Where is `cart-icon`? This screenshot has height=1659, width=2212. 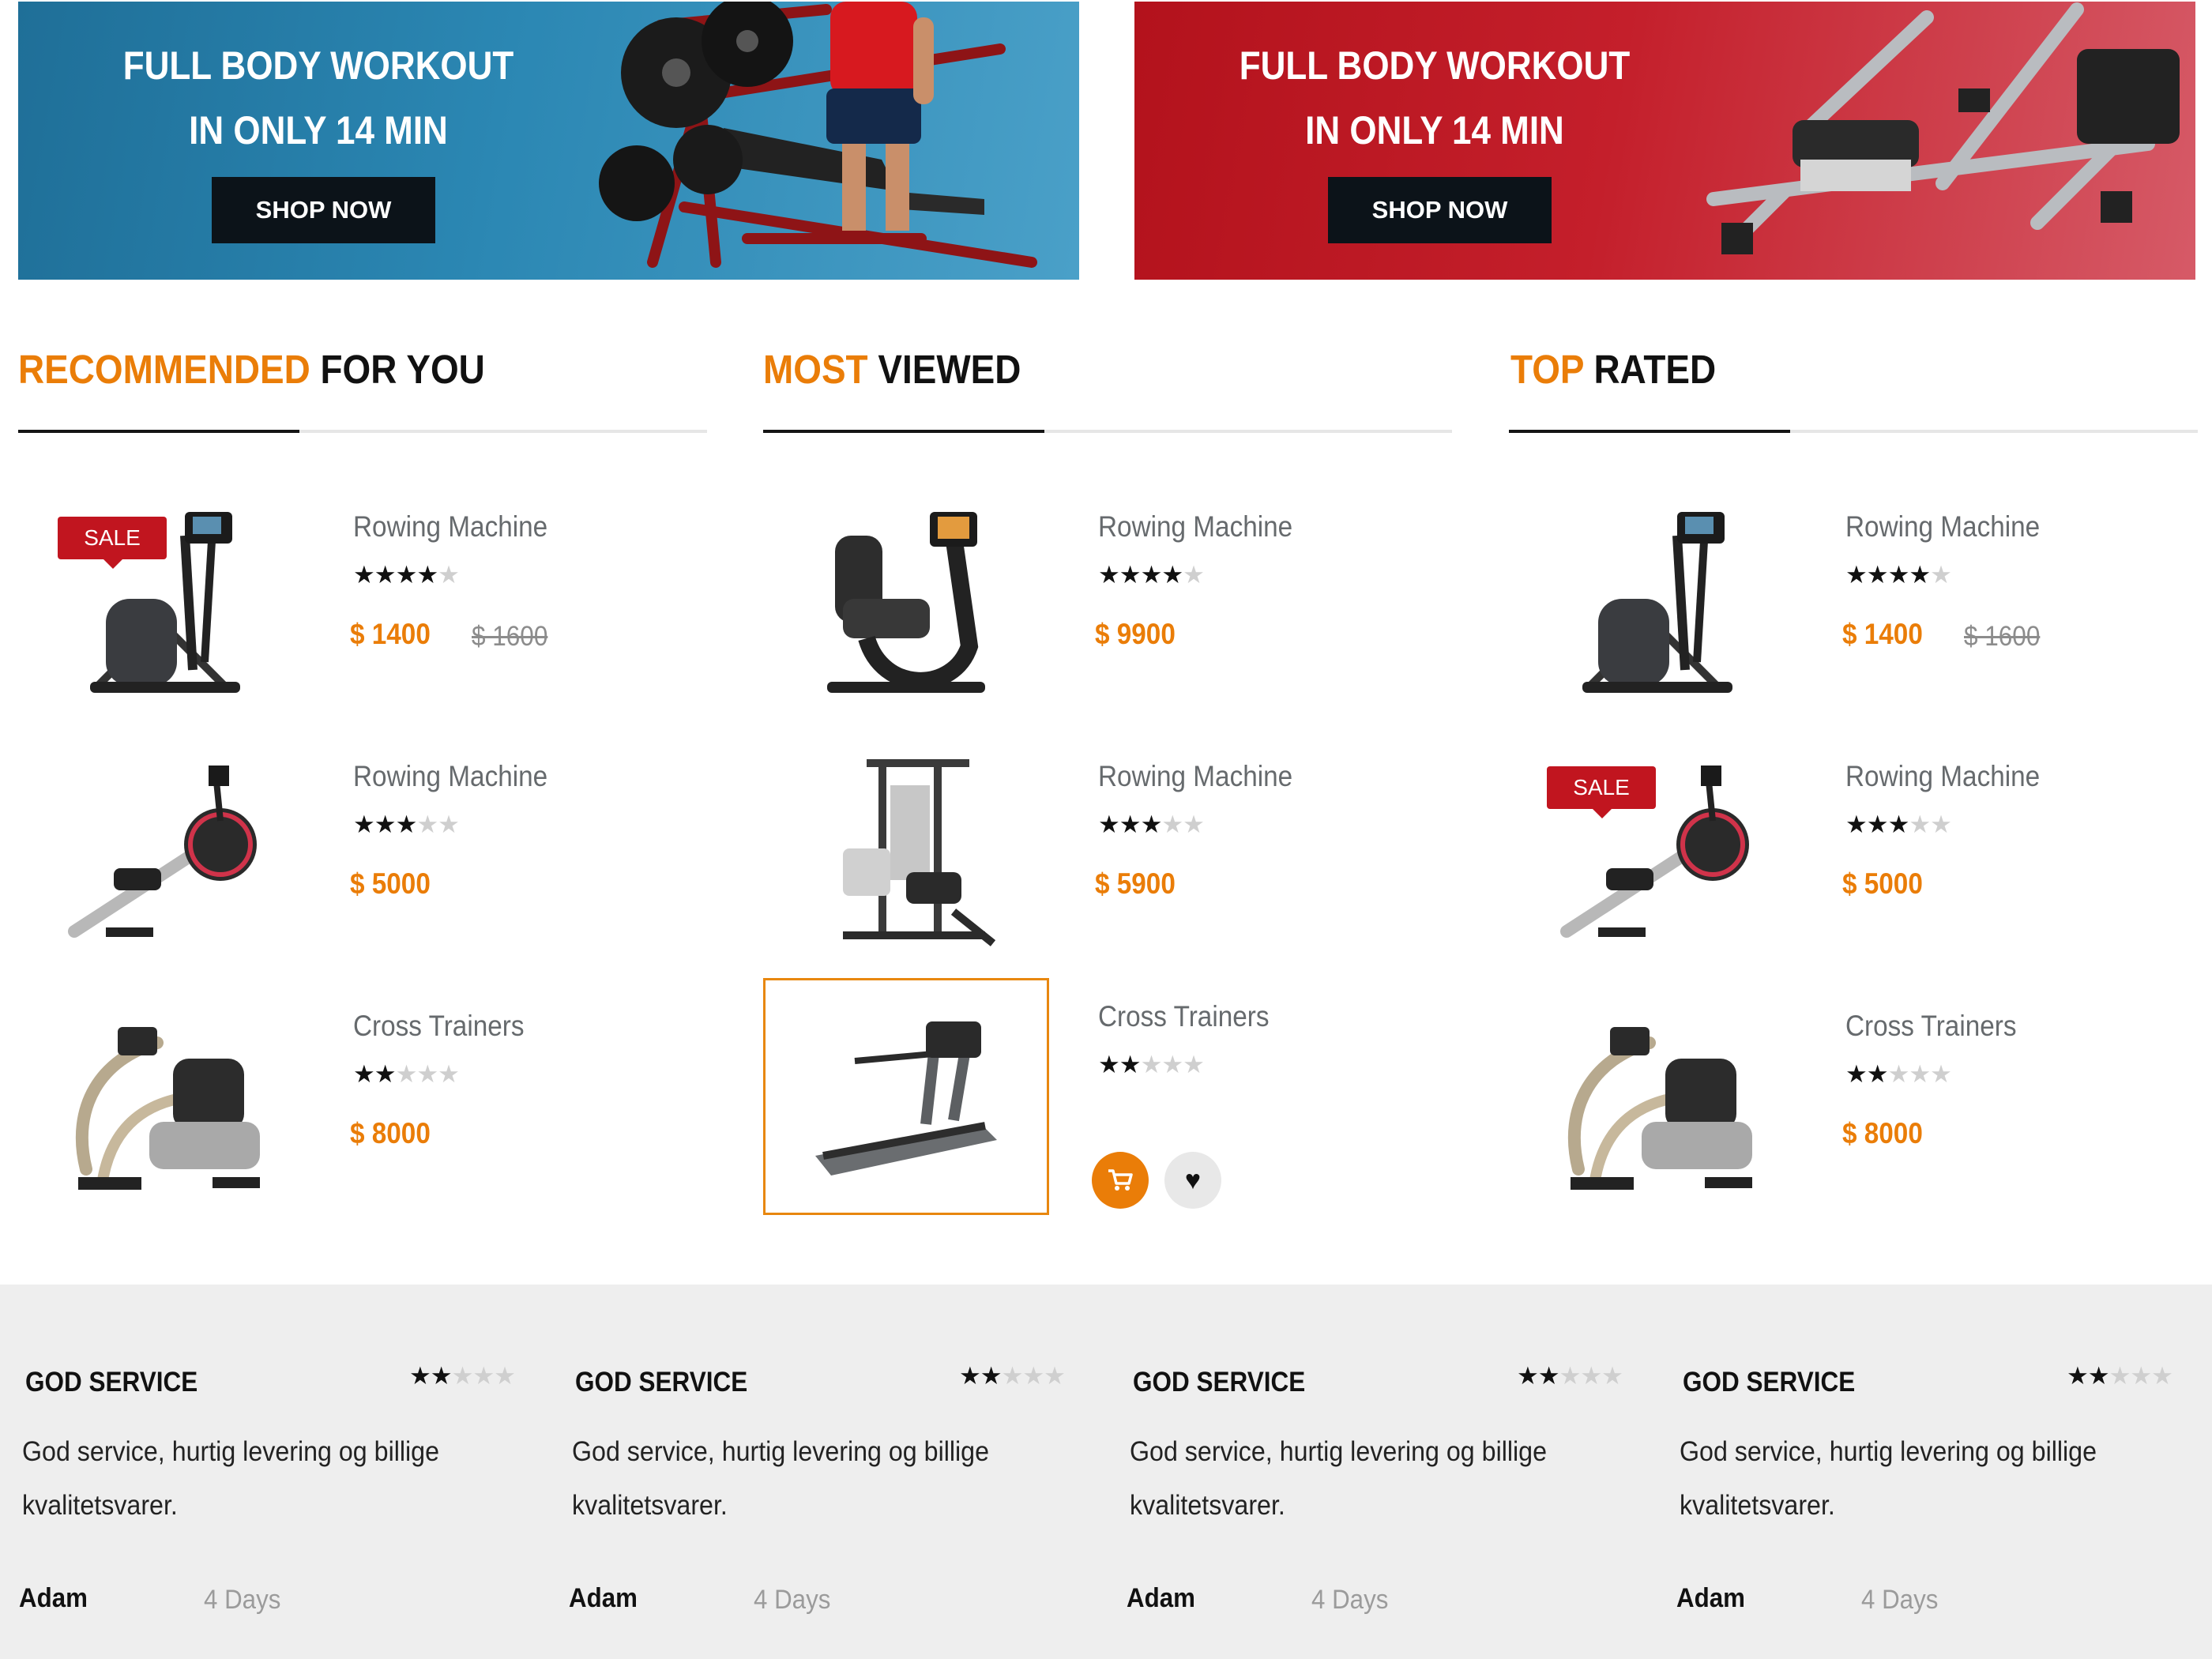 cart-icon is located at coordinates (1120, 1180).